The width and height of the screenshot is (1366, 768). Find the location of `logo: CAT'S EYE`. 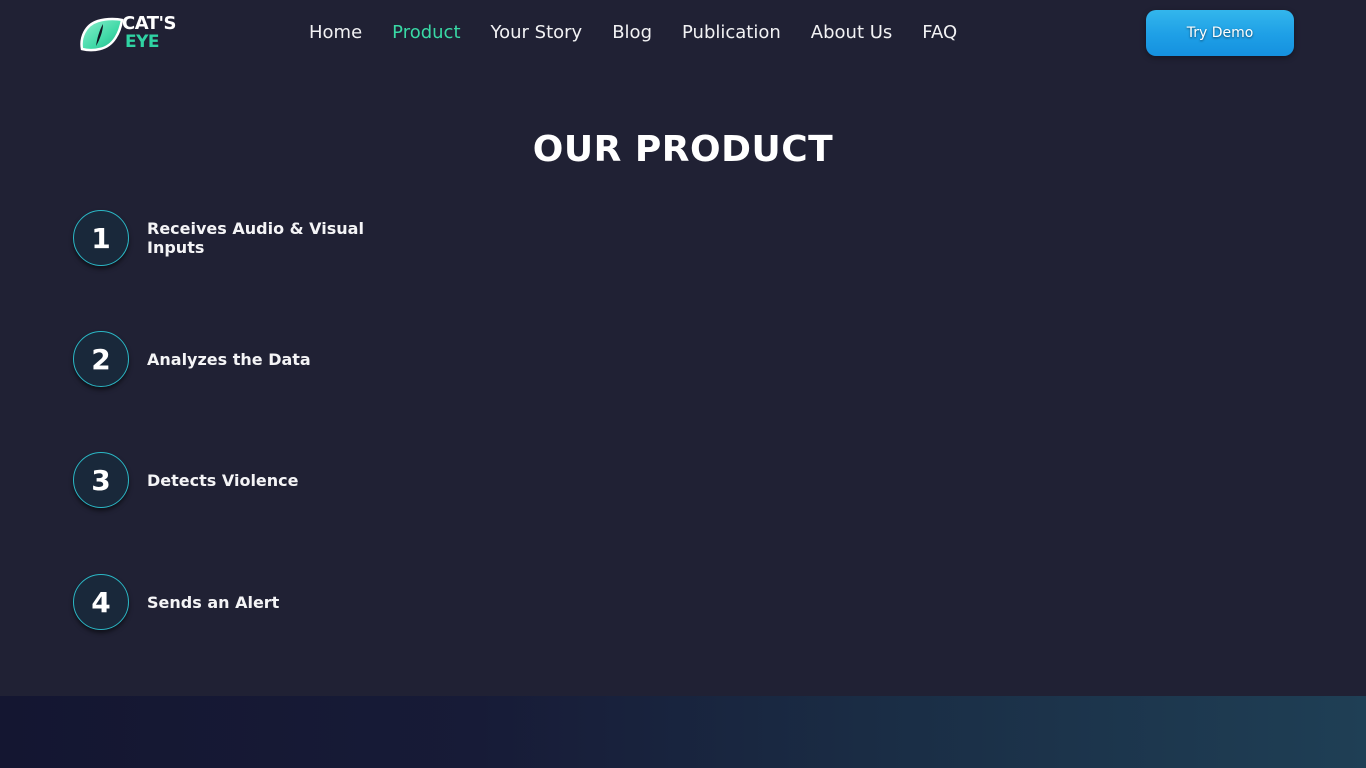

logo: CAT'S EYE is located at coordinates (128, 34).